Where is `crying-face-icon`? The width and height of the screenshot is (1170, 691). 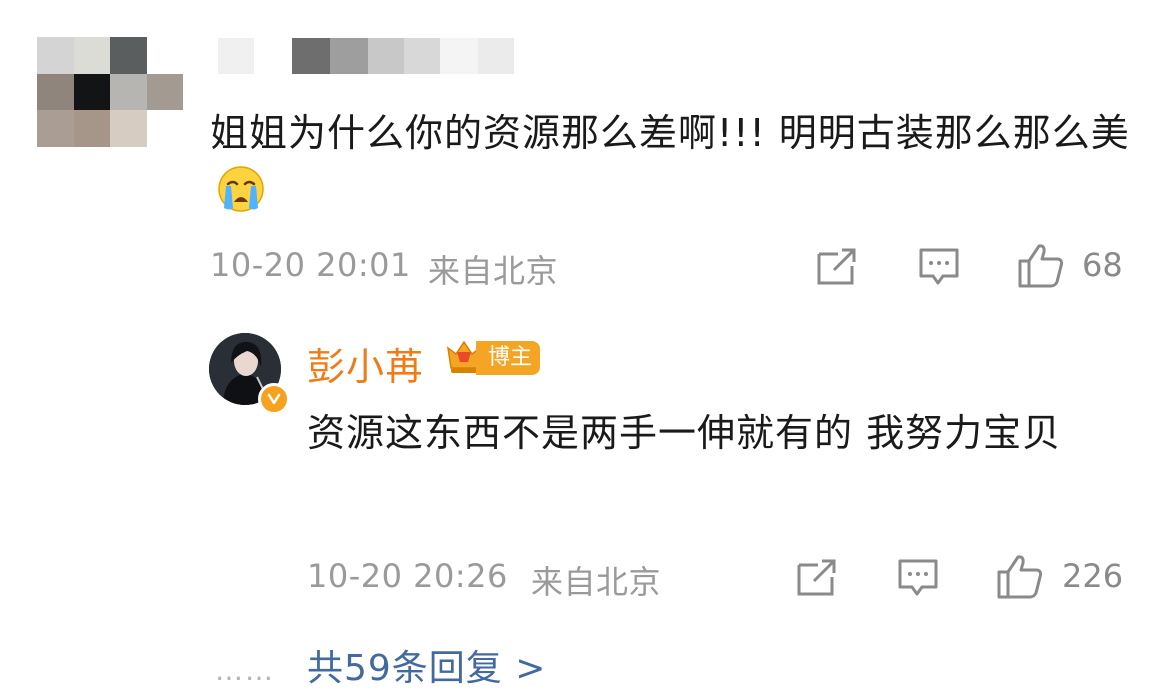 crying-face-icon is located at coordinates (241, 189).